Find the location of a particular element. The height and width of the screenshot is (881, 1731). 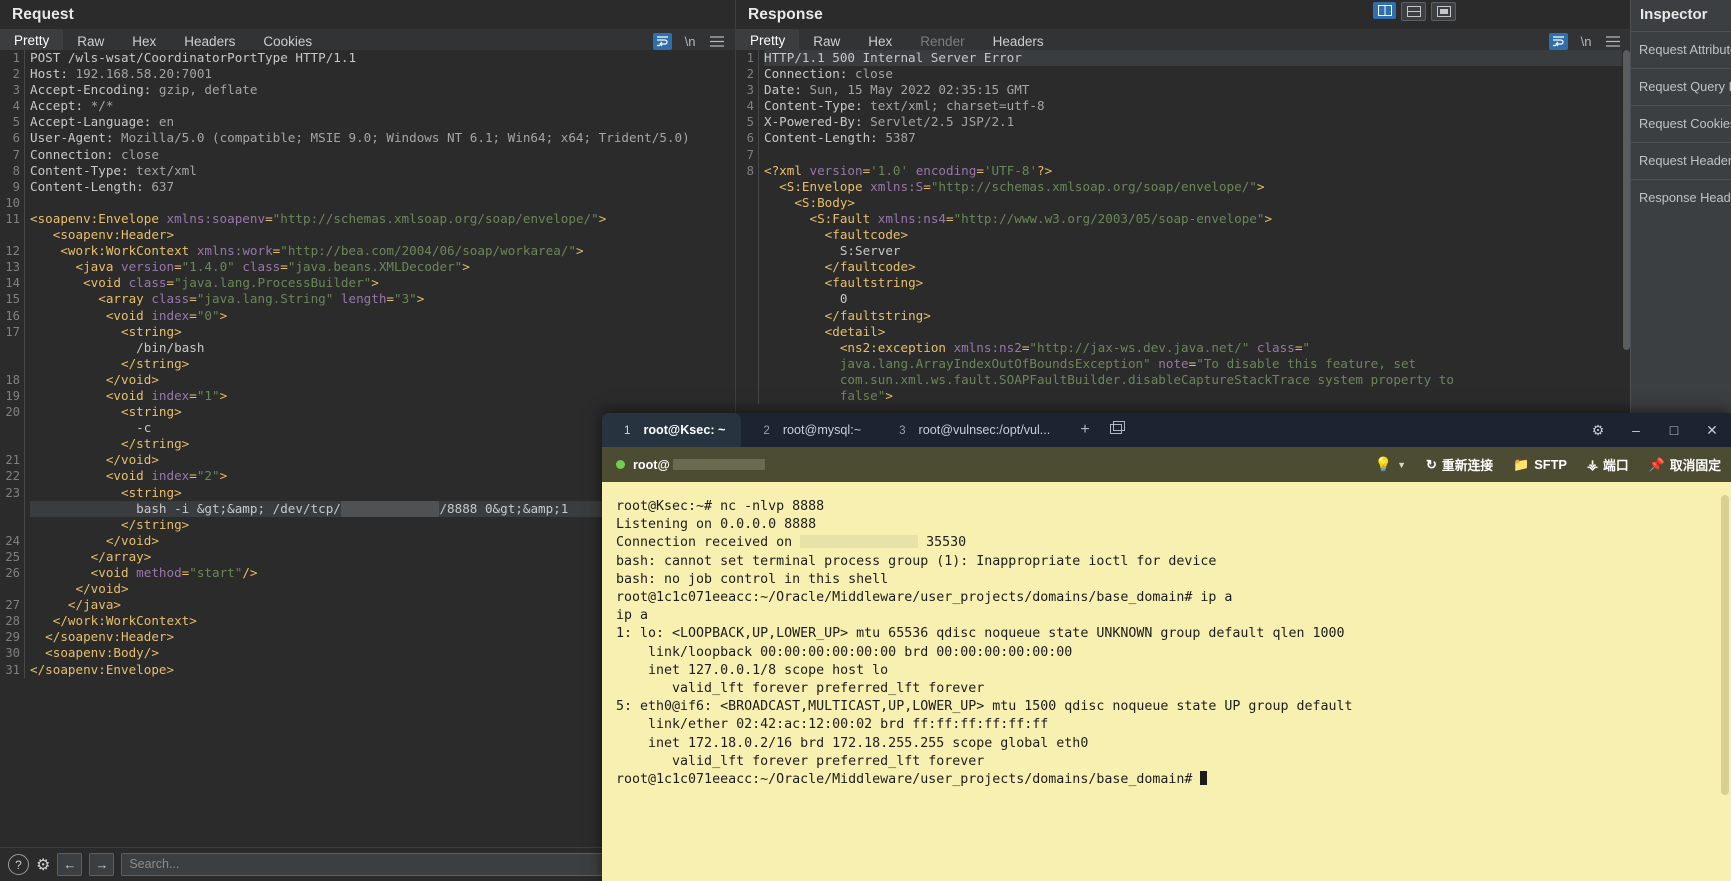

inspector-item-request-cookies: Request Cookies is located at coordinates (1681, 123).